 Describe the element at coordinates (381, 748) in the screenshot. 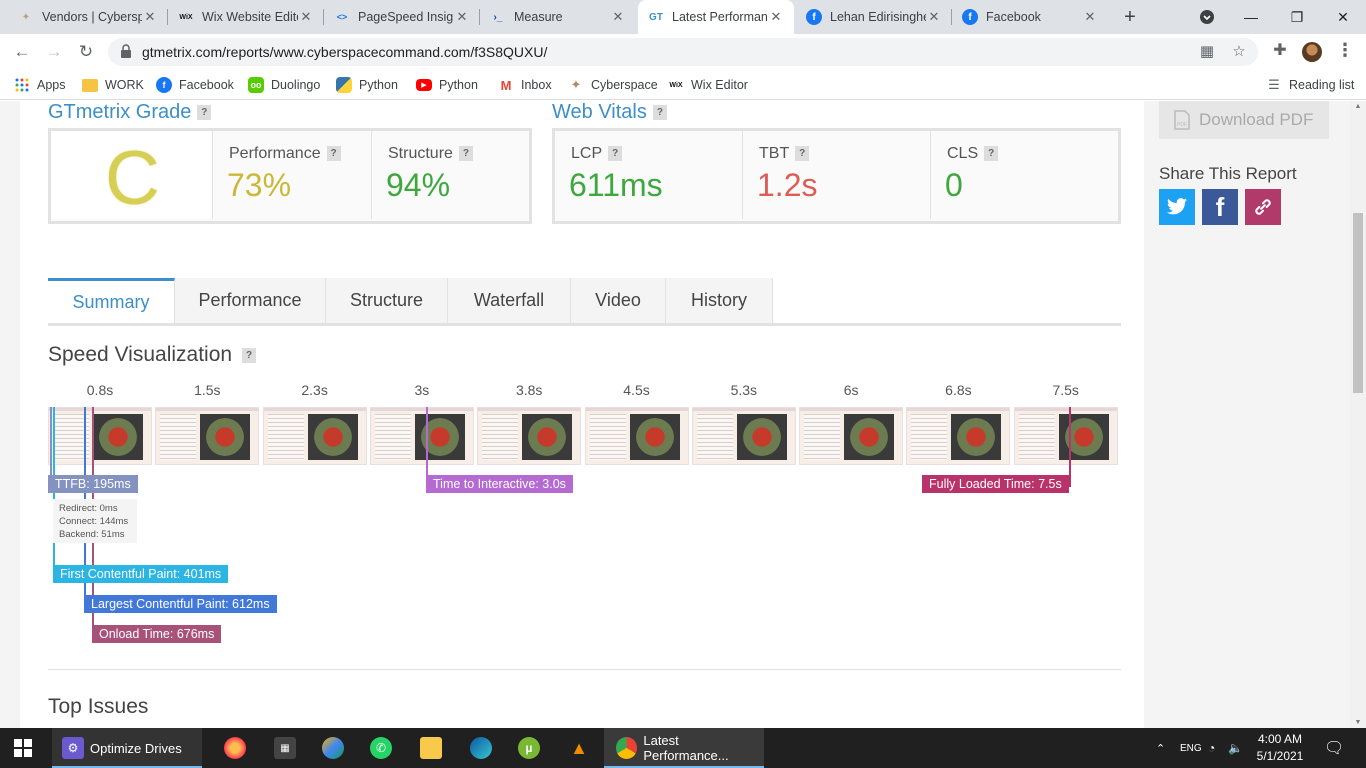

I see `taskbar-whatsapp: ✆` at that location.